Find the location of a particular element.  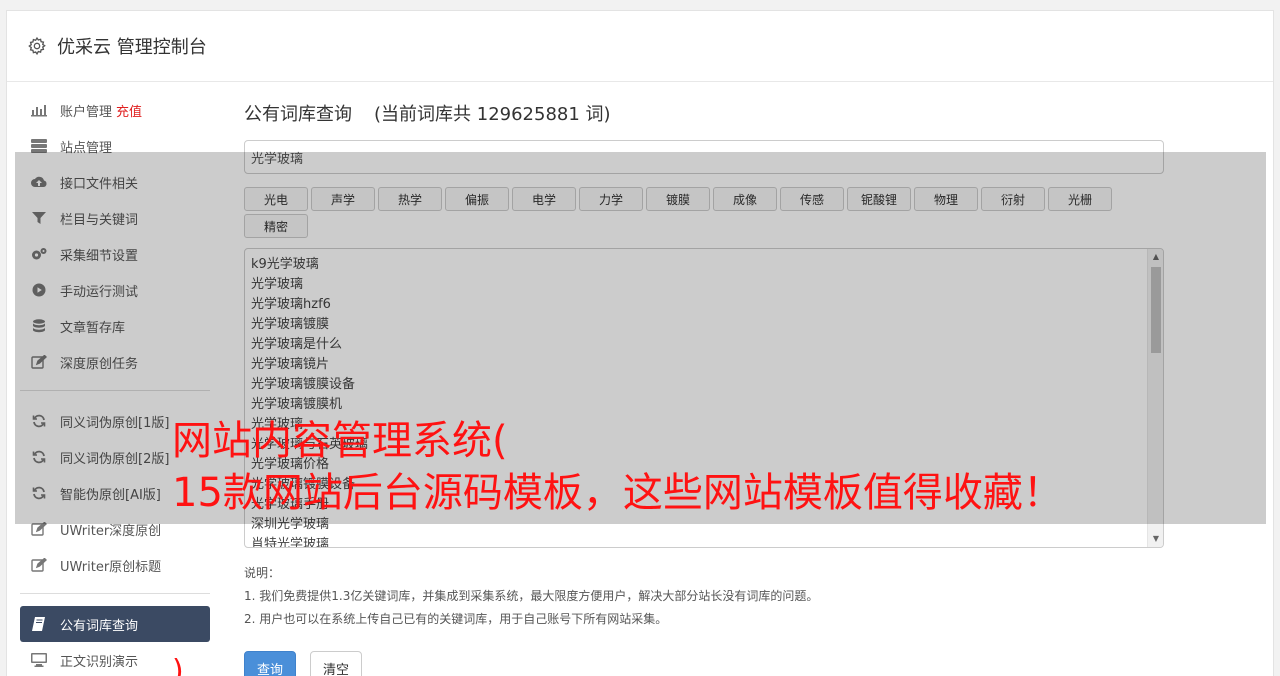

overlay-mark: ) is located at coordinates (178, 665).